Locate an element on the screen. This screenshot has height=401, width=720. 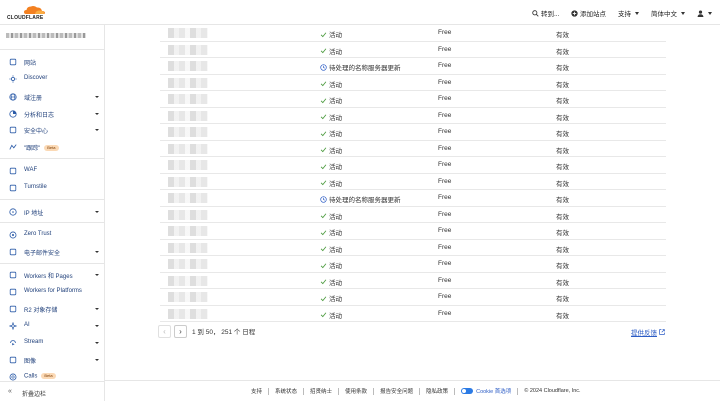
sidebar-item-label: 电子邮件安全 is located at coordinates (42, 252).